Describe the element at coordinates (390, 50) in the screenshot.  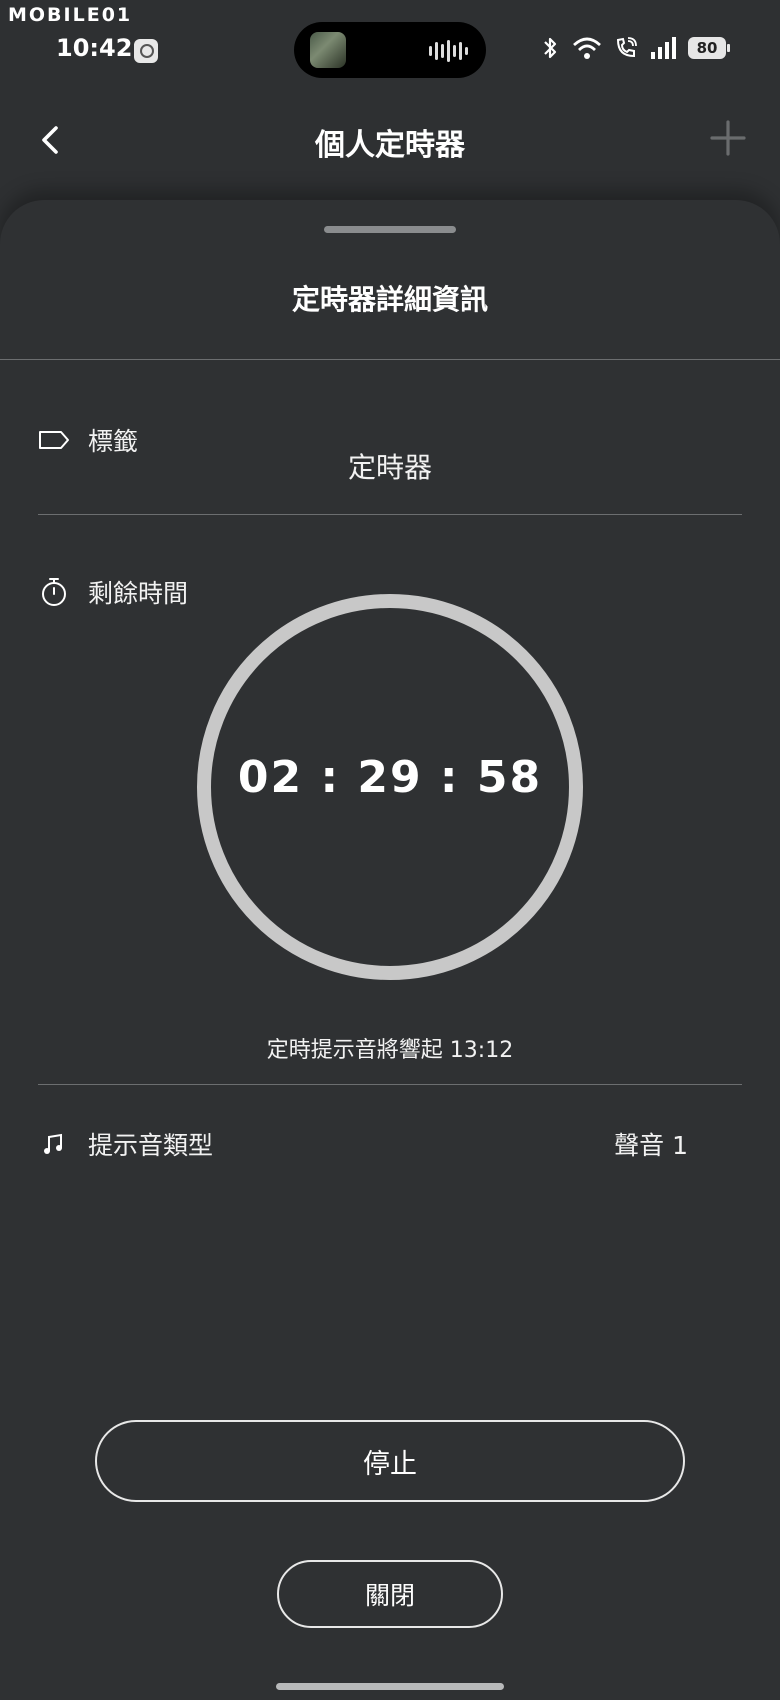
I see `dynamic-island` at that location.